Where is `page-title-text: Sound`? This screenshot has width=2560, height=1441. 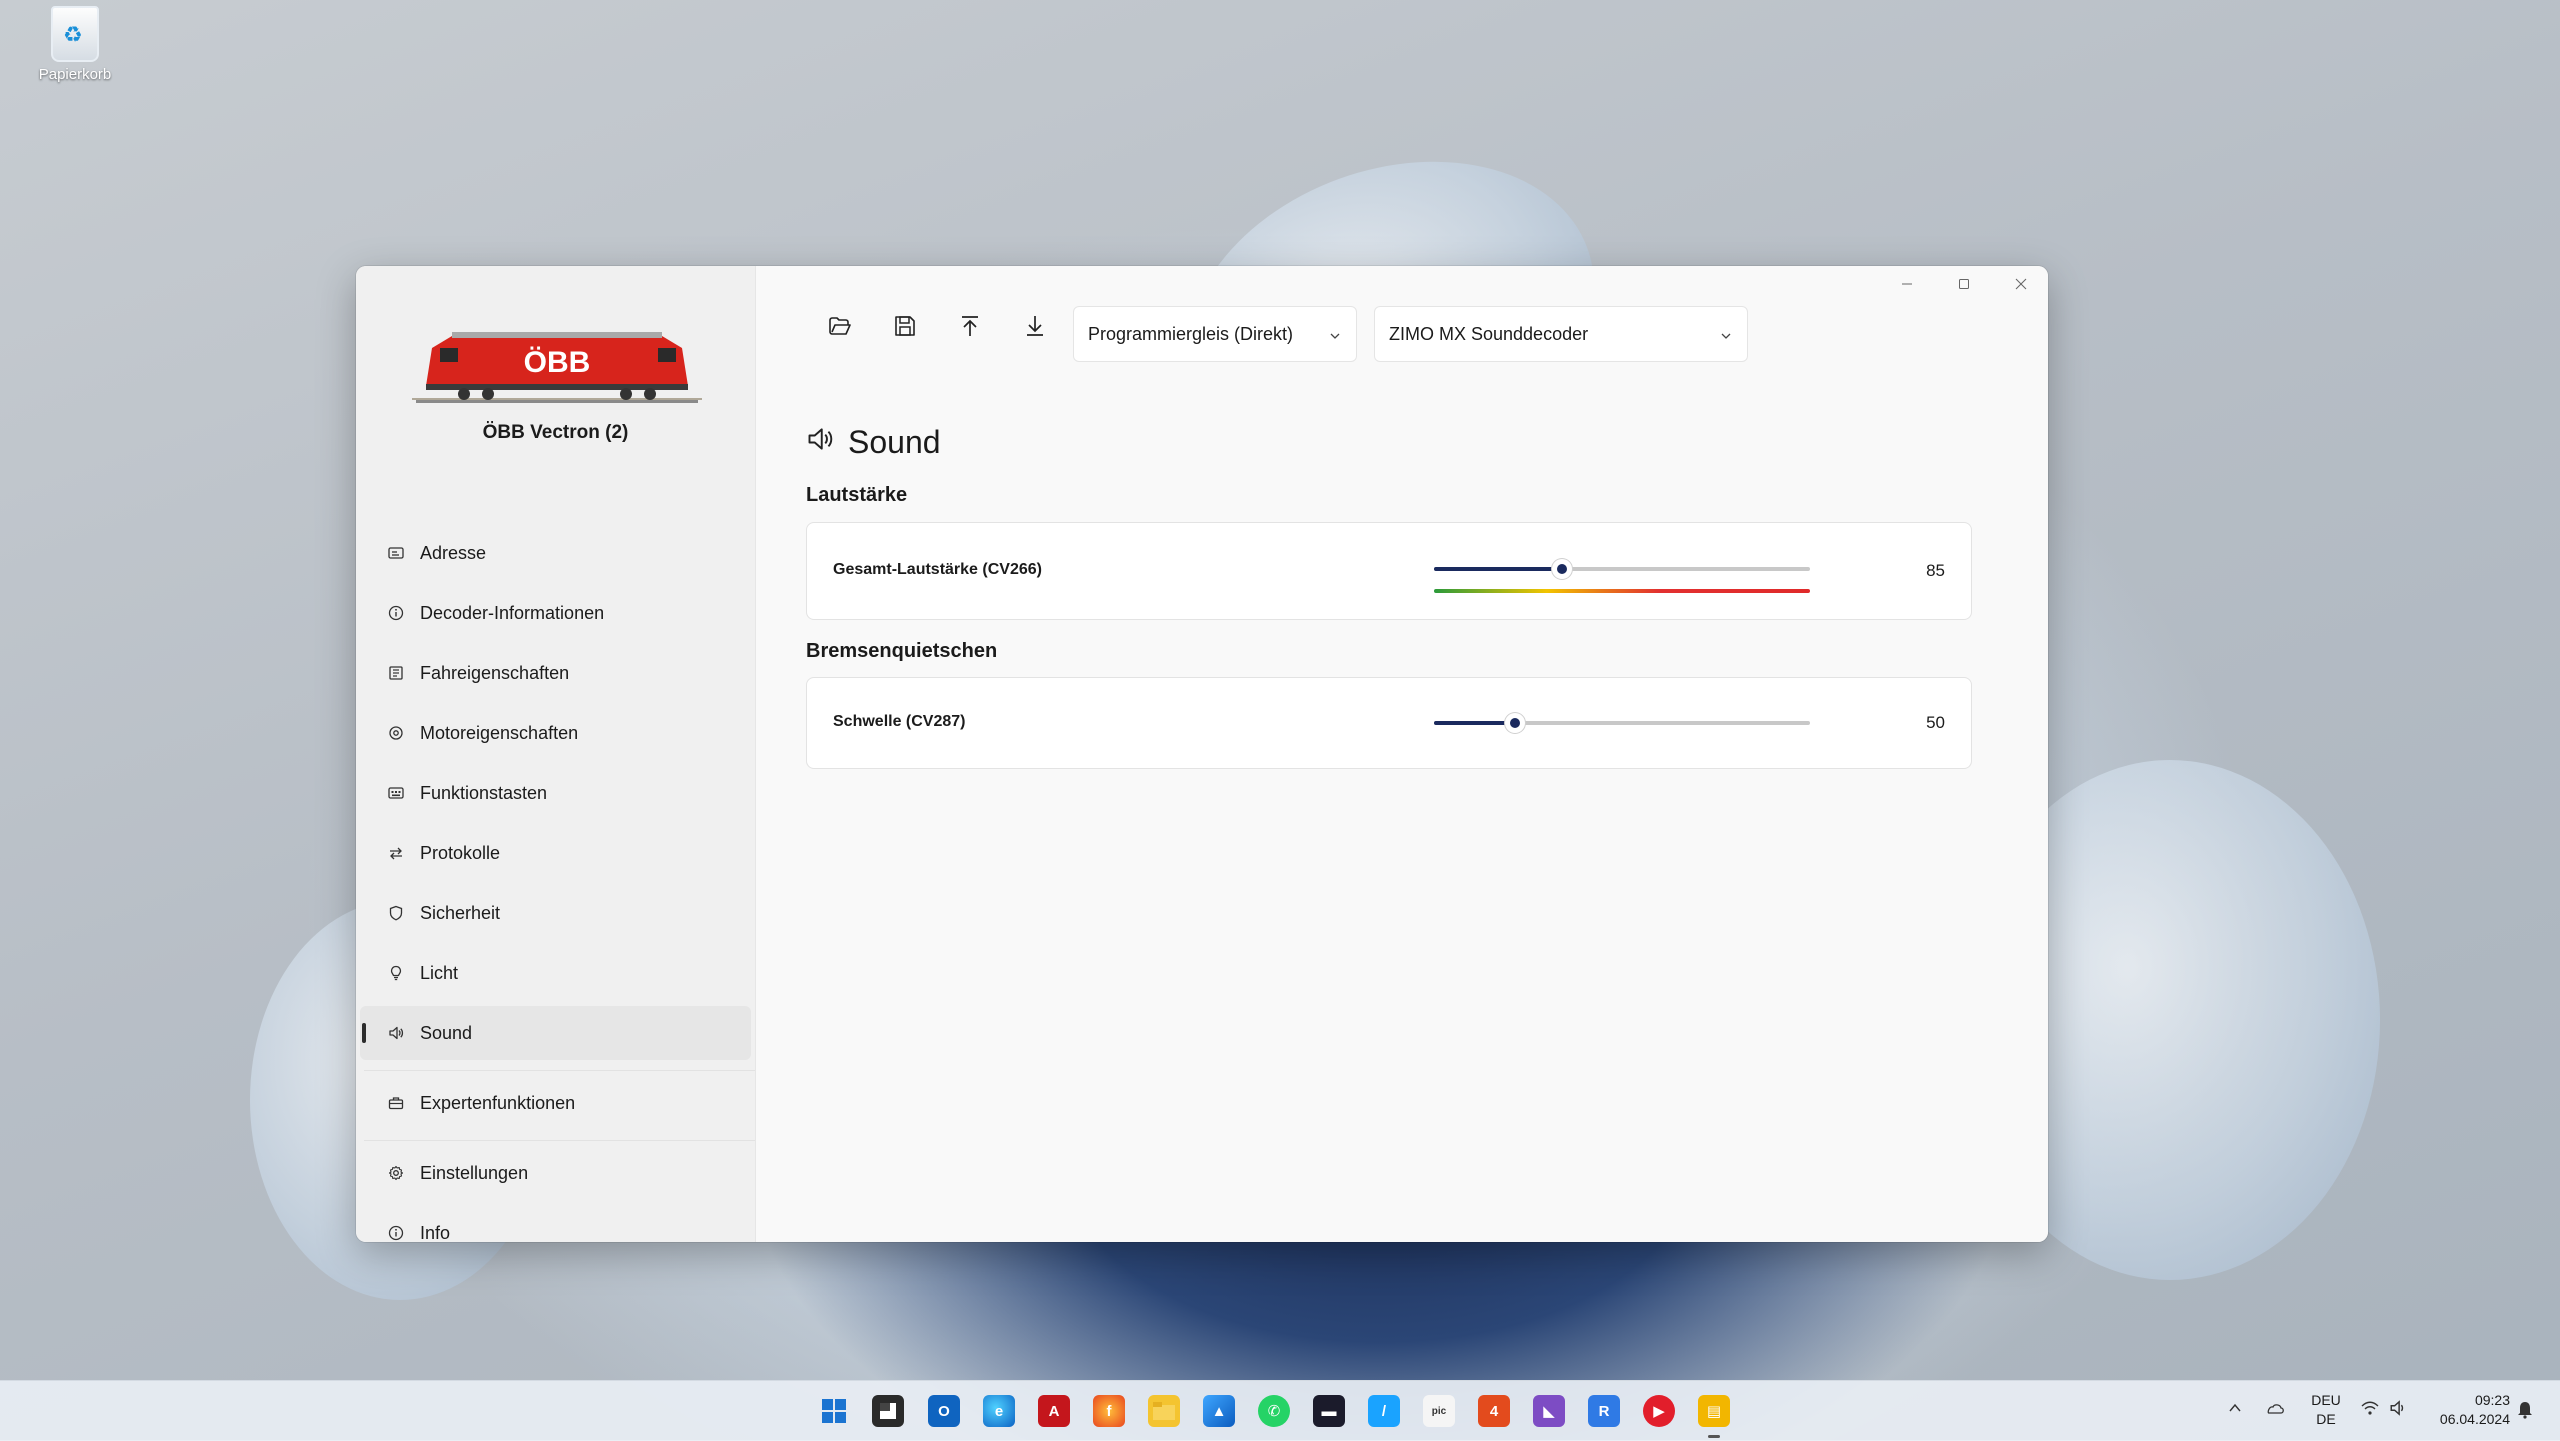 page-title-text: Sound is located at coordinates (894, 442).